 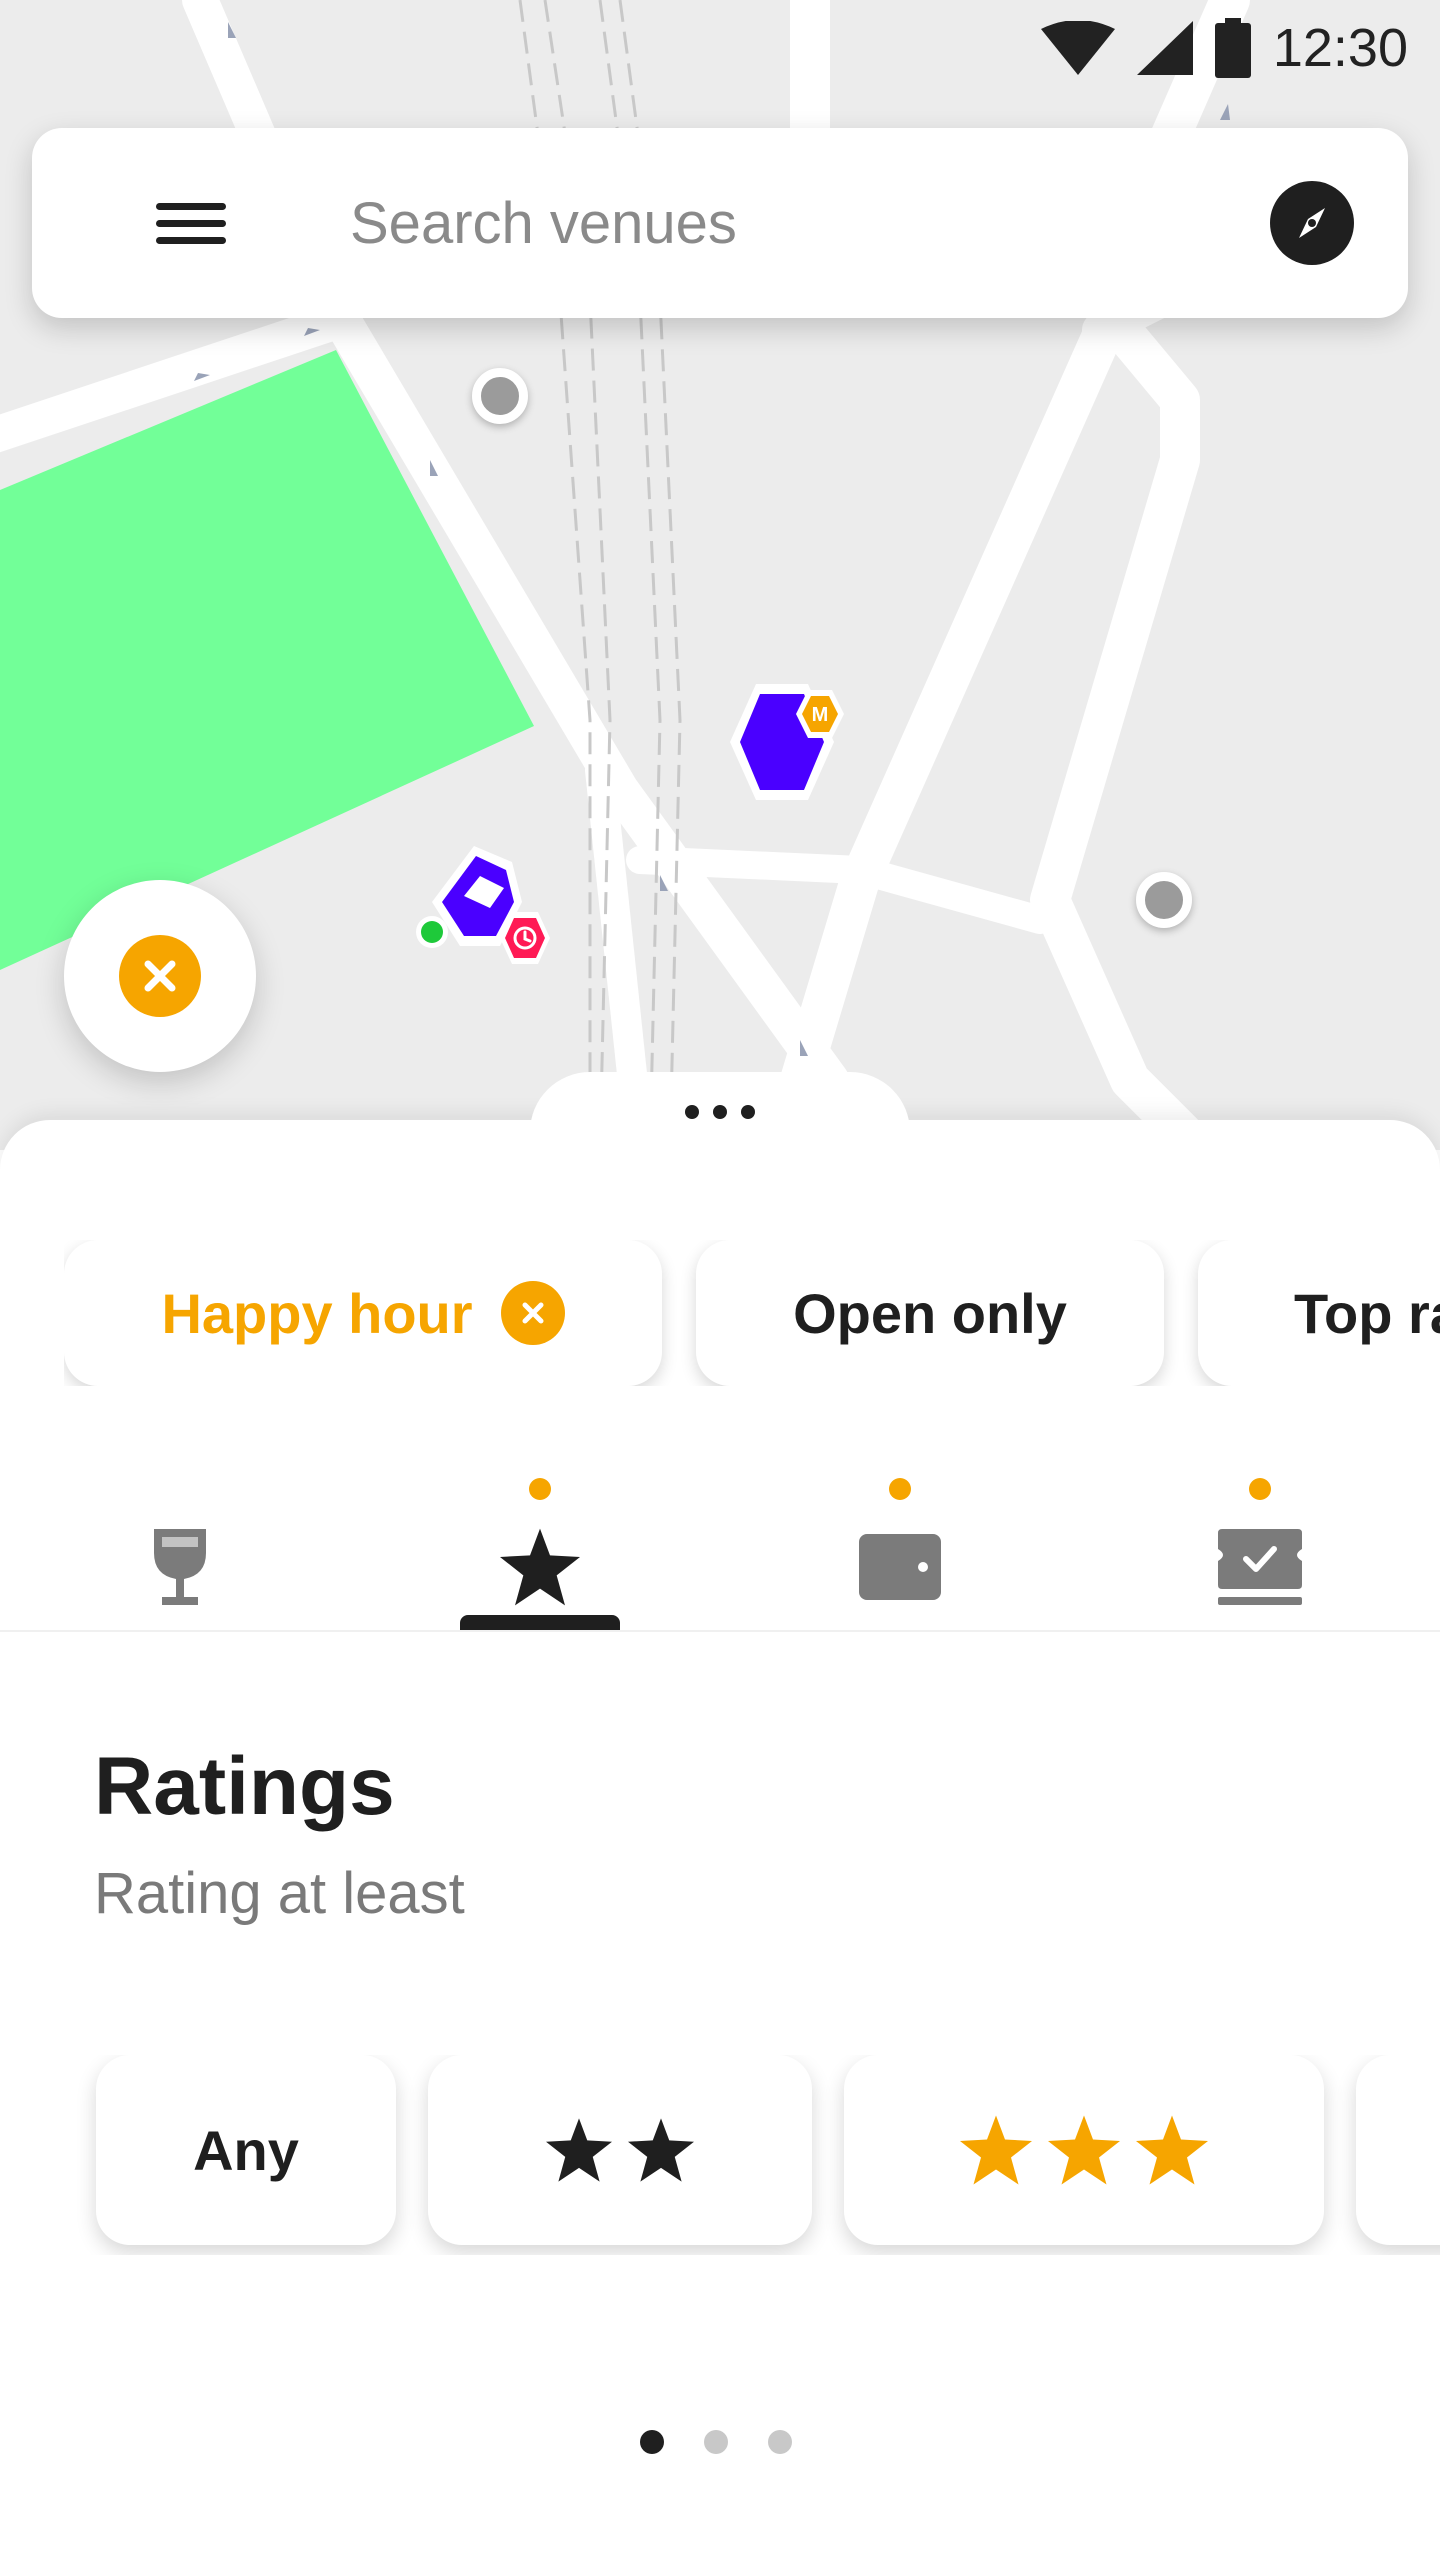 I want to click on close-icon, so click(x=160, y=976).